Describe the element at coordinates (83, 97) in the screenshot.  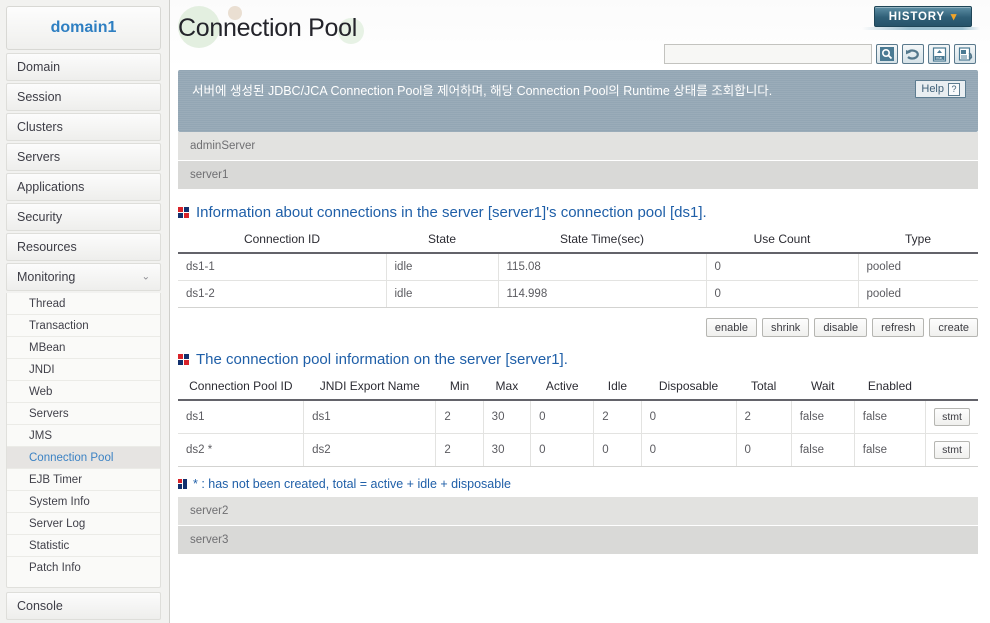
I see `sidebar-item-session: Session` at that location.